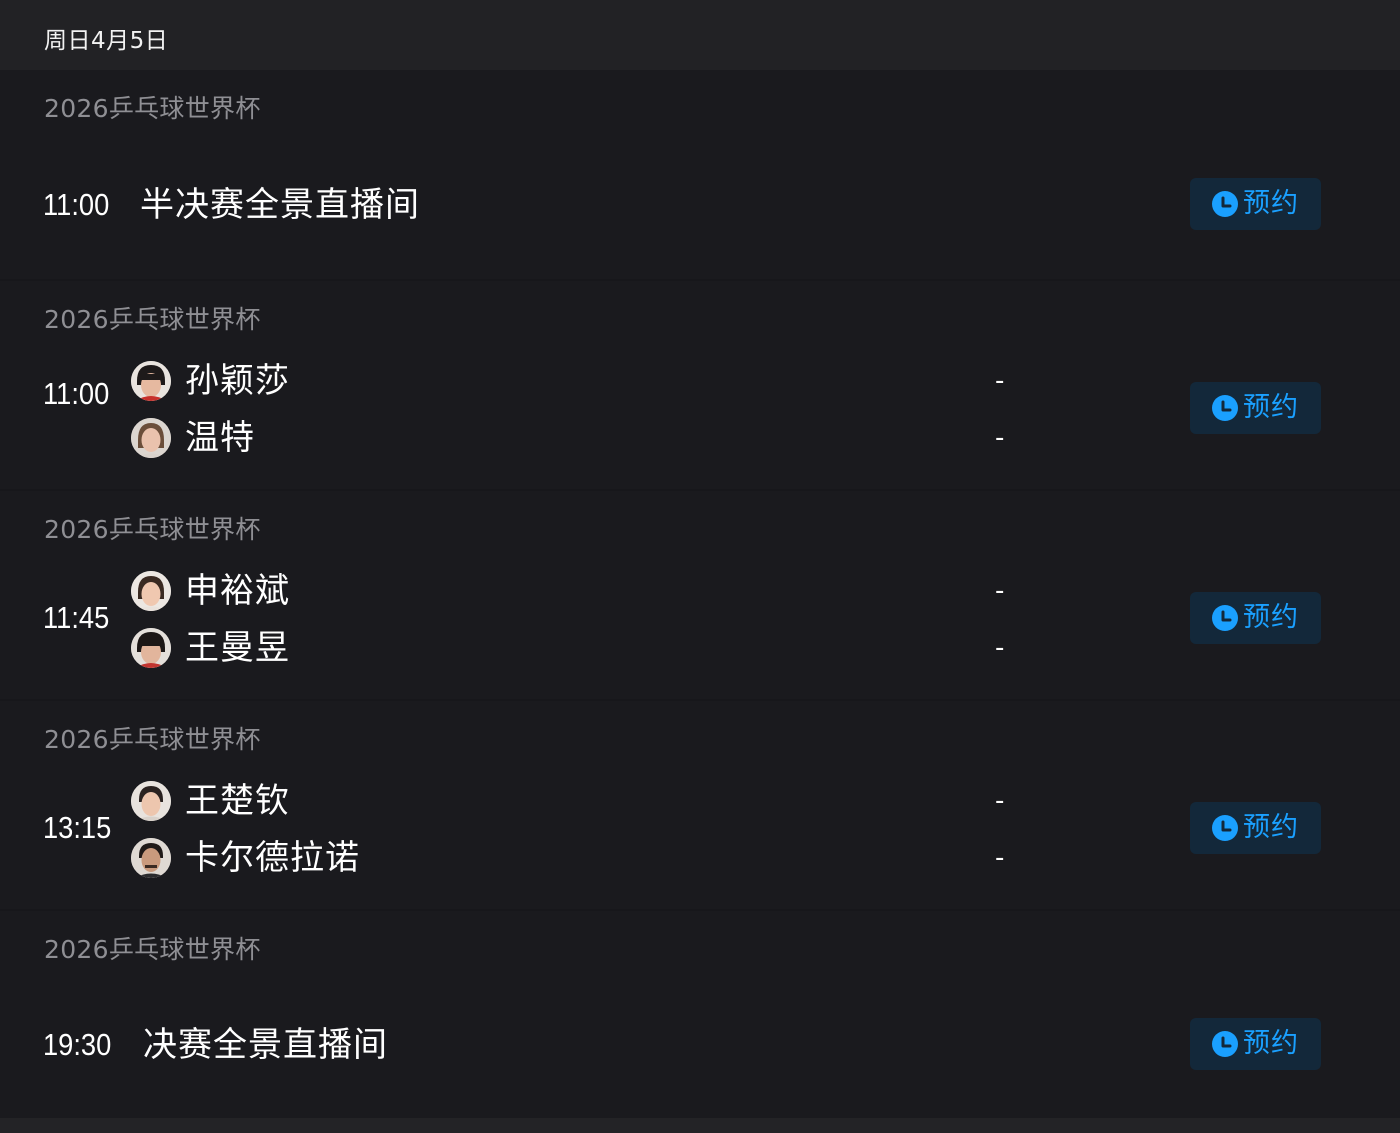 The width and height of the screenshot is (1400, 1133). Describe the element at coordinates (581, 648) in the screenshot. I see `player-row: 王曼昱 -` at that location.